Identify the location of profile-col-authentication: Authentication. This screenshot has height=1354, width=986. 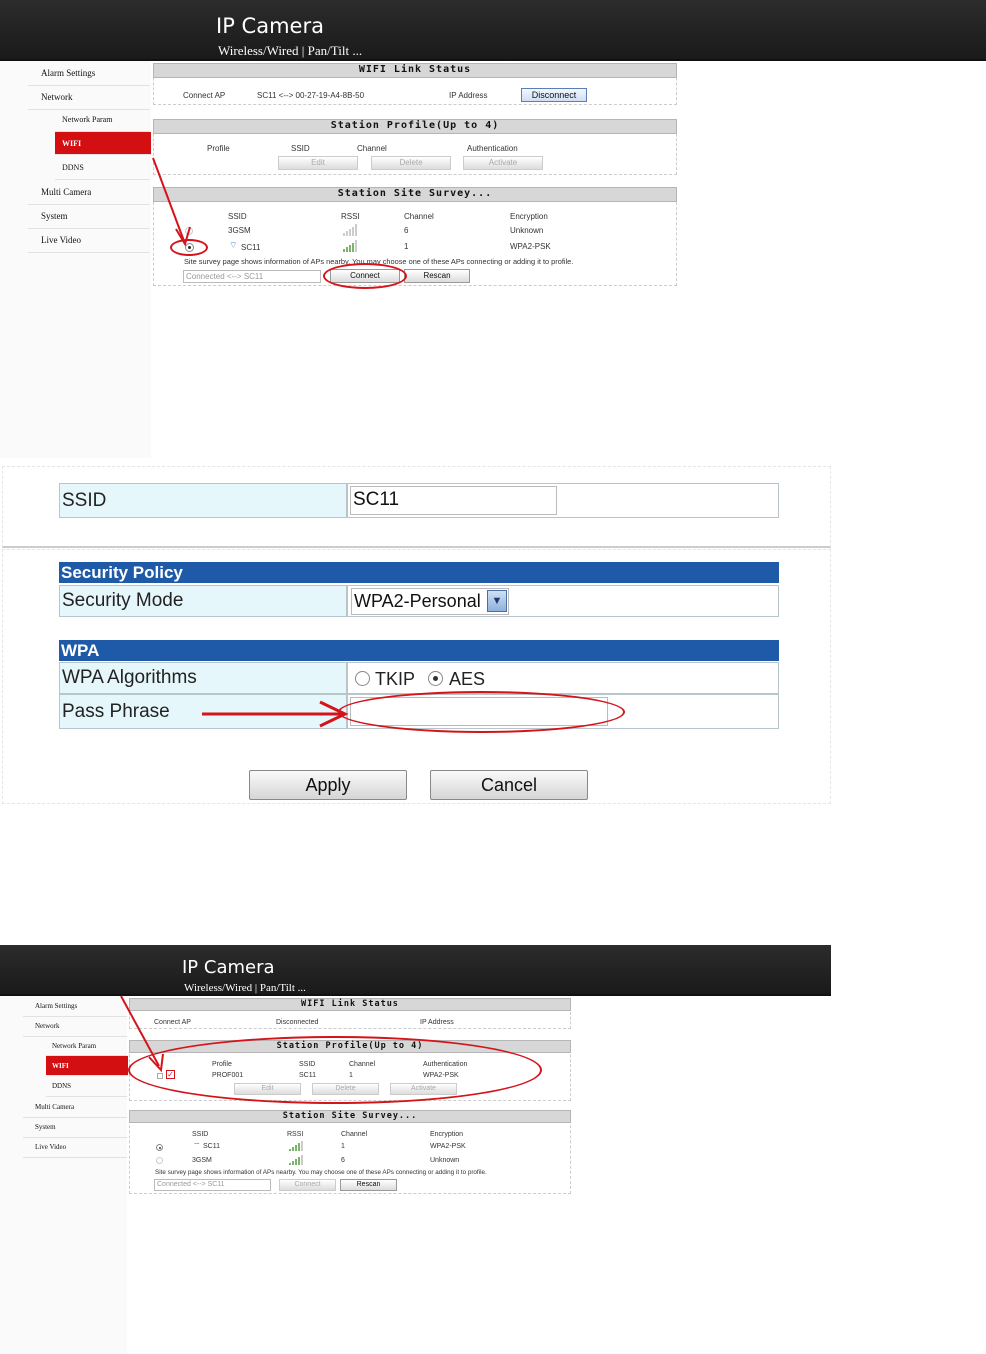
(492, 148).